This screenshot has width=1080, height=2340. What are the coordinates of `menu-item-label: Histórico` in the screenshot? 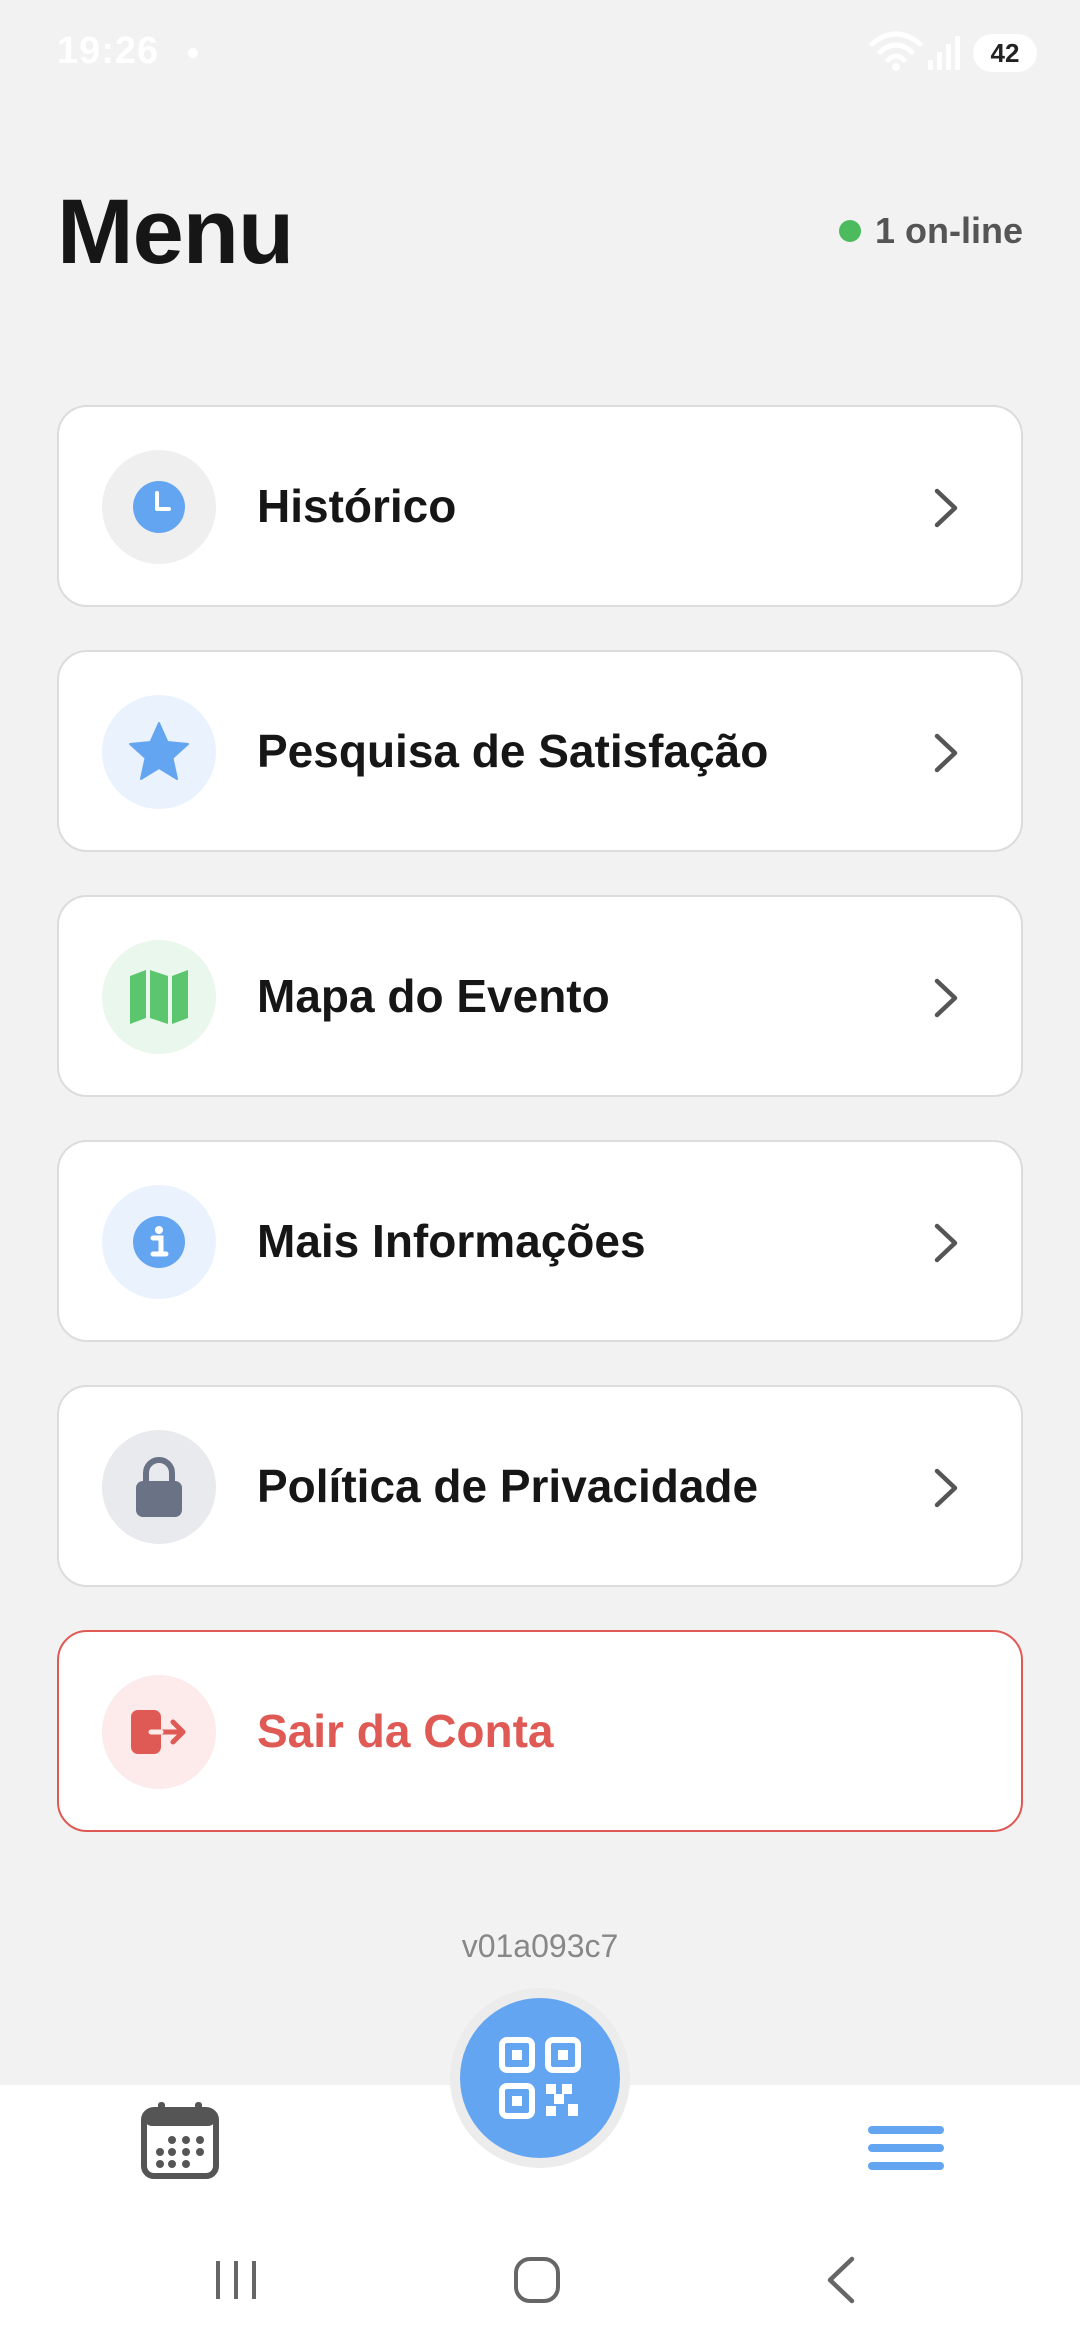 It's located at (357, 506).